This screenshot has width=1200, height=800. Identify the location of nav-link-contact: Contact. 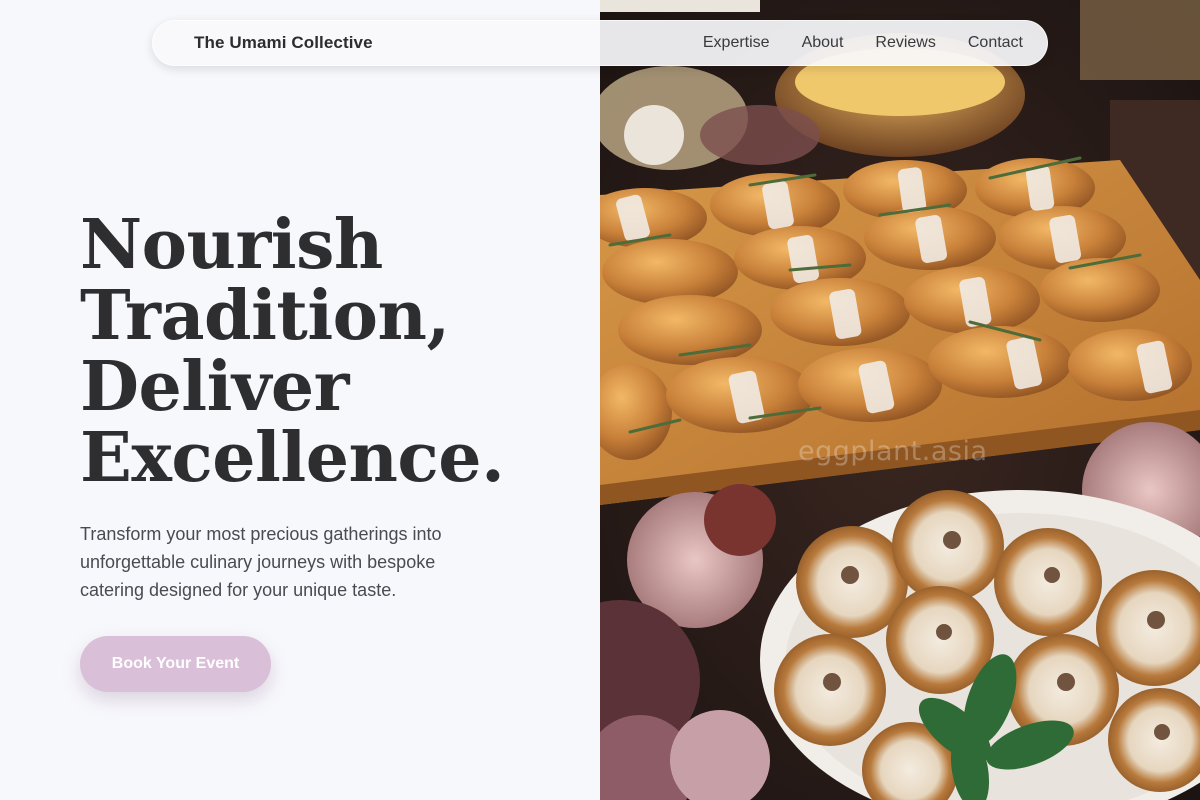
(995, 43).